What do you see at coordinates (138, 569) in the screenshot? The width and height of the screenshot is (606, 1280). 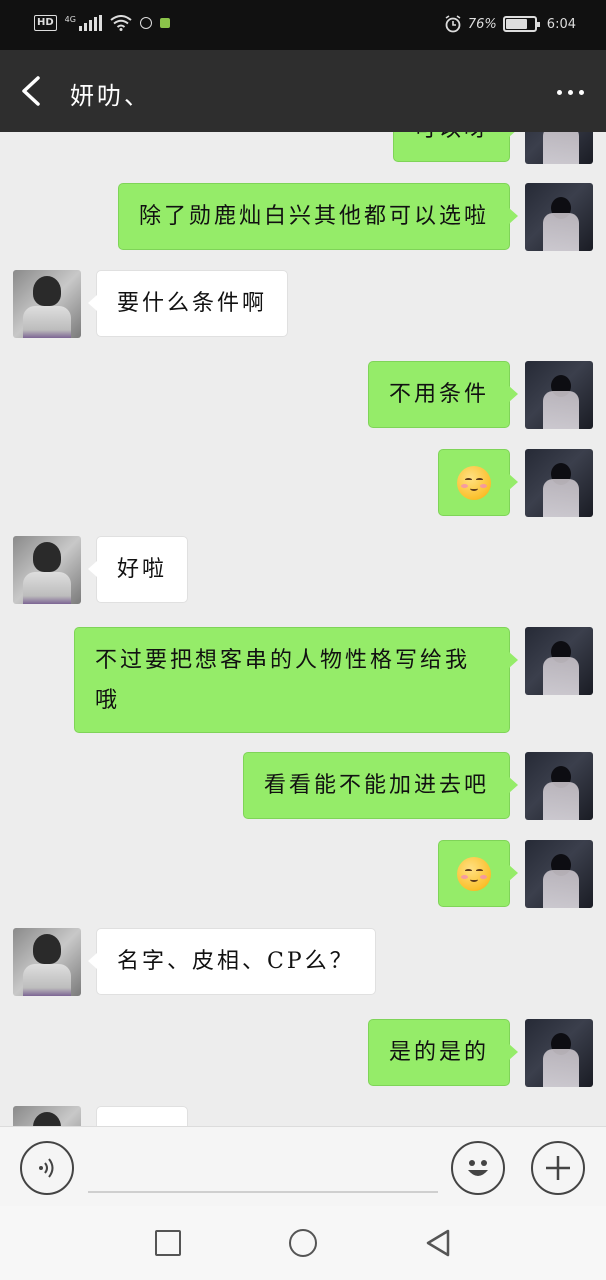 I see `message-bubble: 好啦` at bounding box center [138, 569].